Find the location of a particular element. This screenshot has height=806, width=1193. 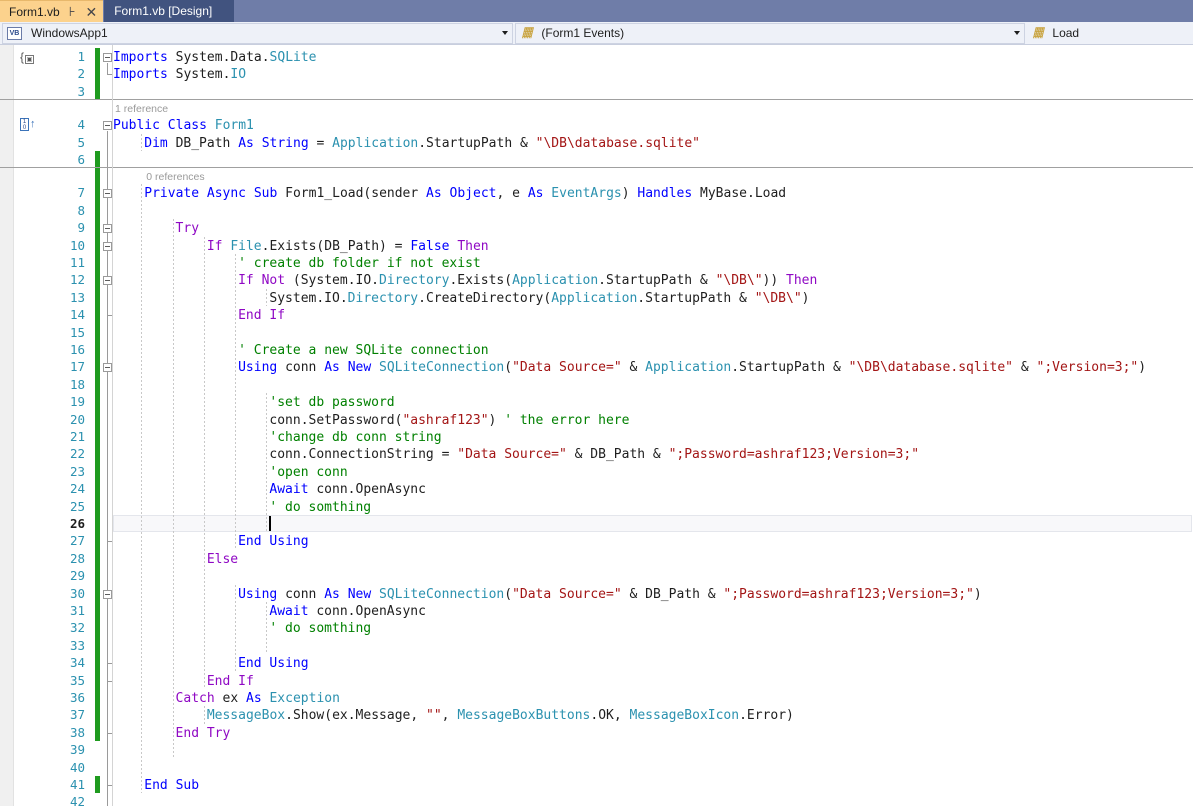

code-token-pln: .StartupPath & is located at coordinates (477, 143).